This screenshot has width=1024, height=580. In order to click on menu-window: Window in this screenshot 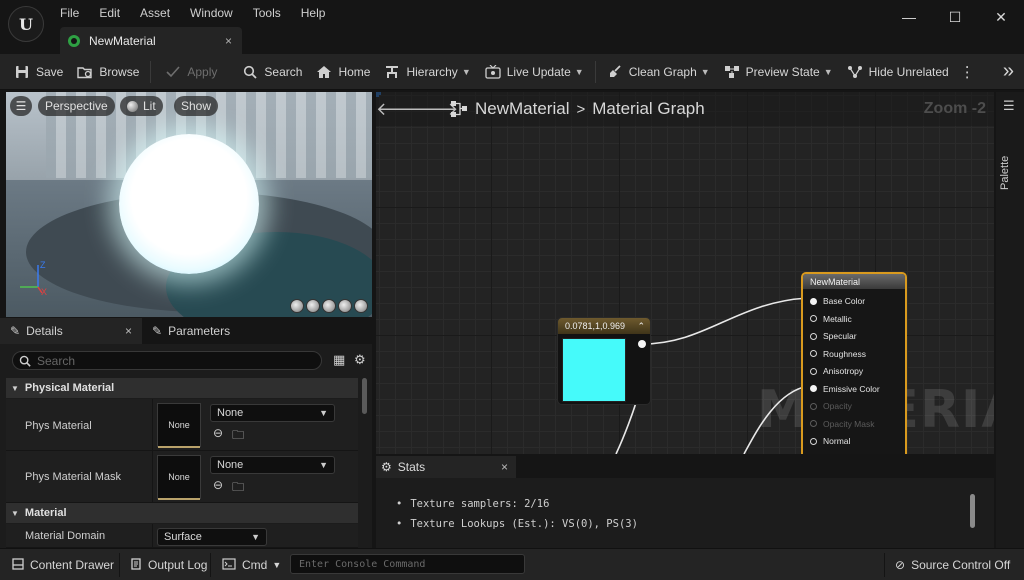, I will do `click(211, 13)`.